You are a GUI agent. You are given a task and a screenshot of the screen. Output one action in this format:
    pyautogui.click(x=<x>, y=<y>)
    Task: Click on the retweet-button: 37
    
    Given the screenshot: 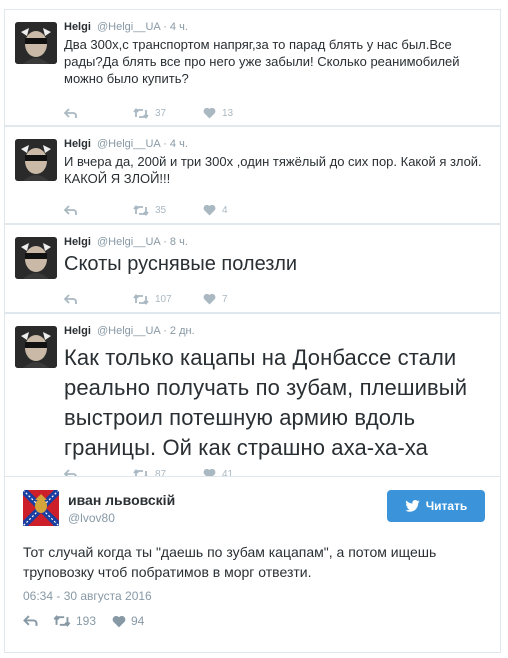 What is the action you would take?
    pyautogui.click(x=168, y=113)
    